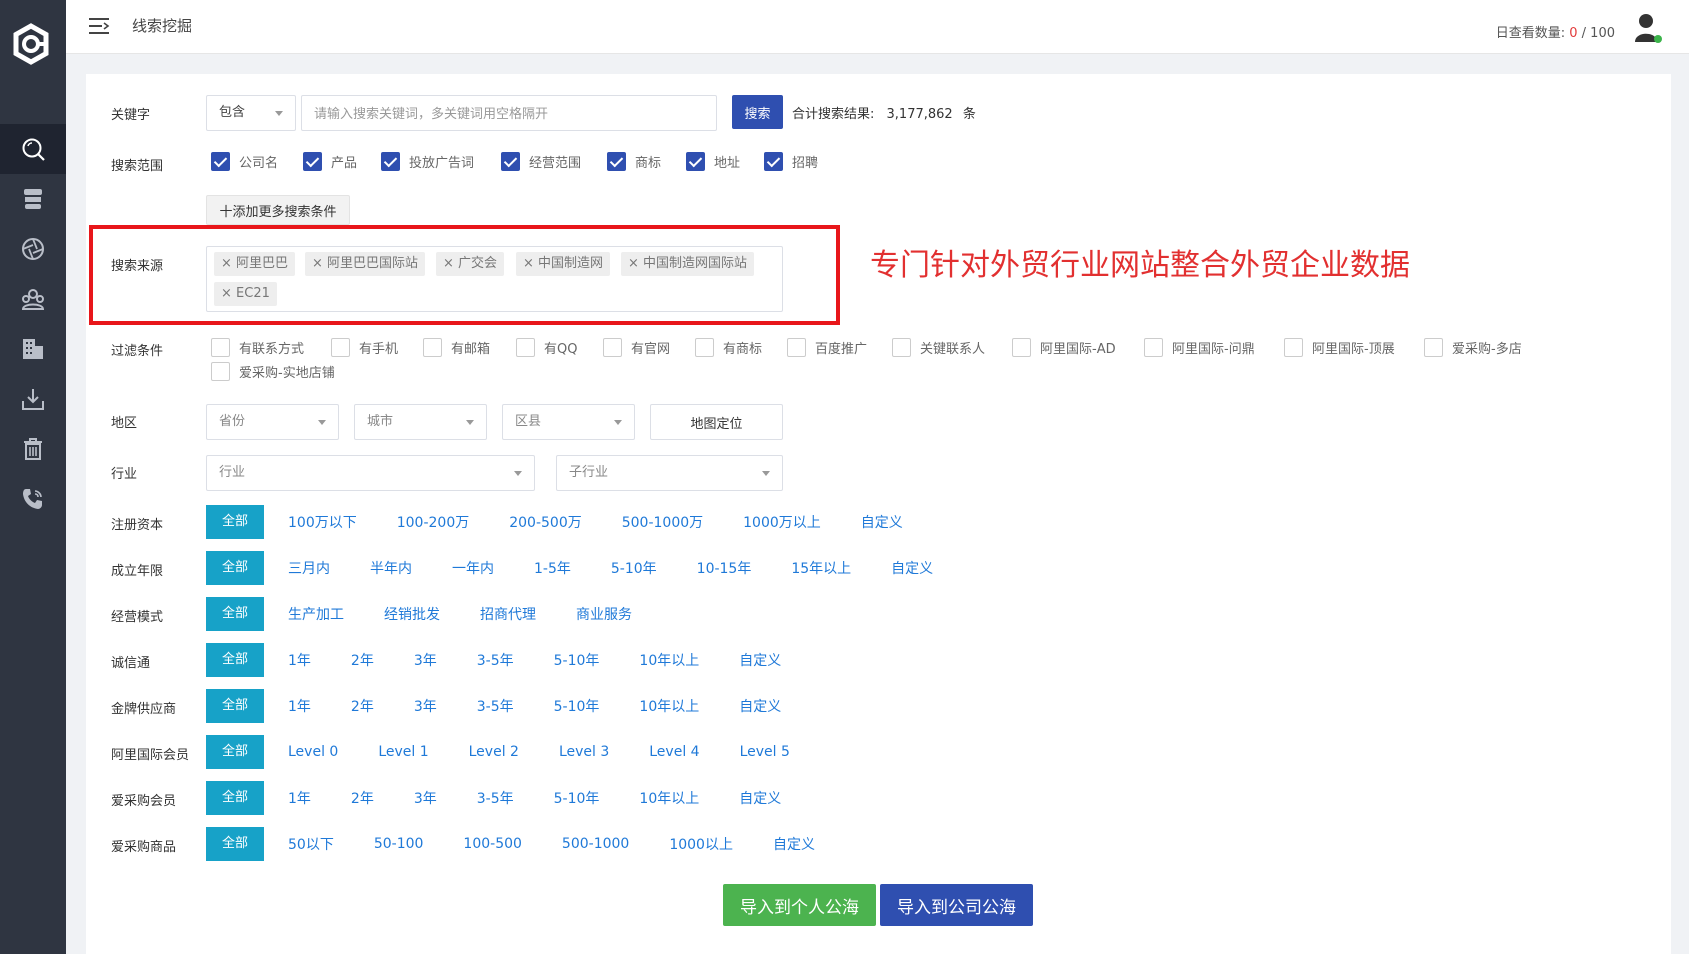 The image size is (1689, 954). What do you see at coordinates (456, 347) in the screenshot?
I see `filter-checkbox: 有邮箱` at bounding box center [456, 347].